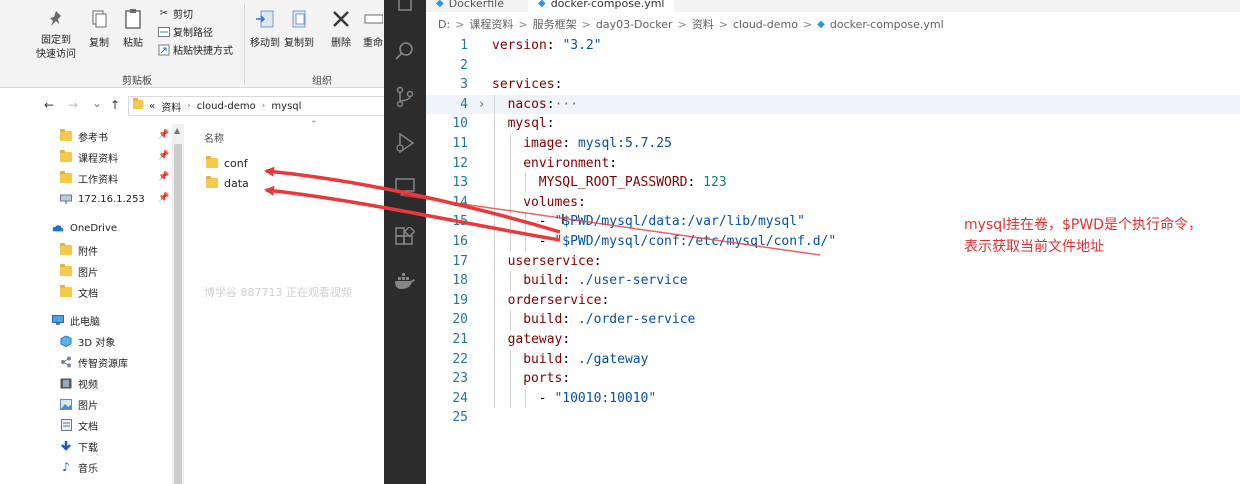 The height and width of the screenshot is (484, 1240). Describe the element at coordinates (470, 6) in the screenshot. I see `tab-dockerfile: ◆ Dockerfile` at that location.